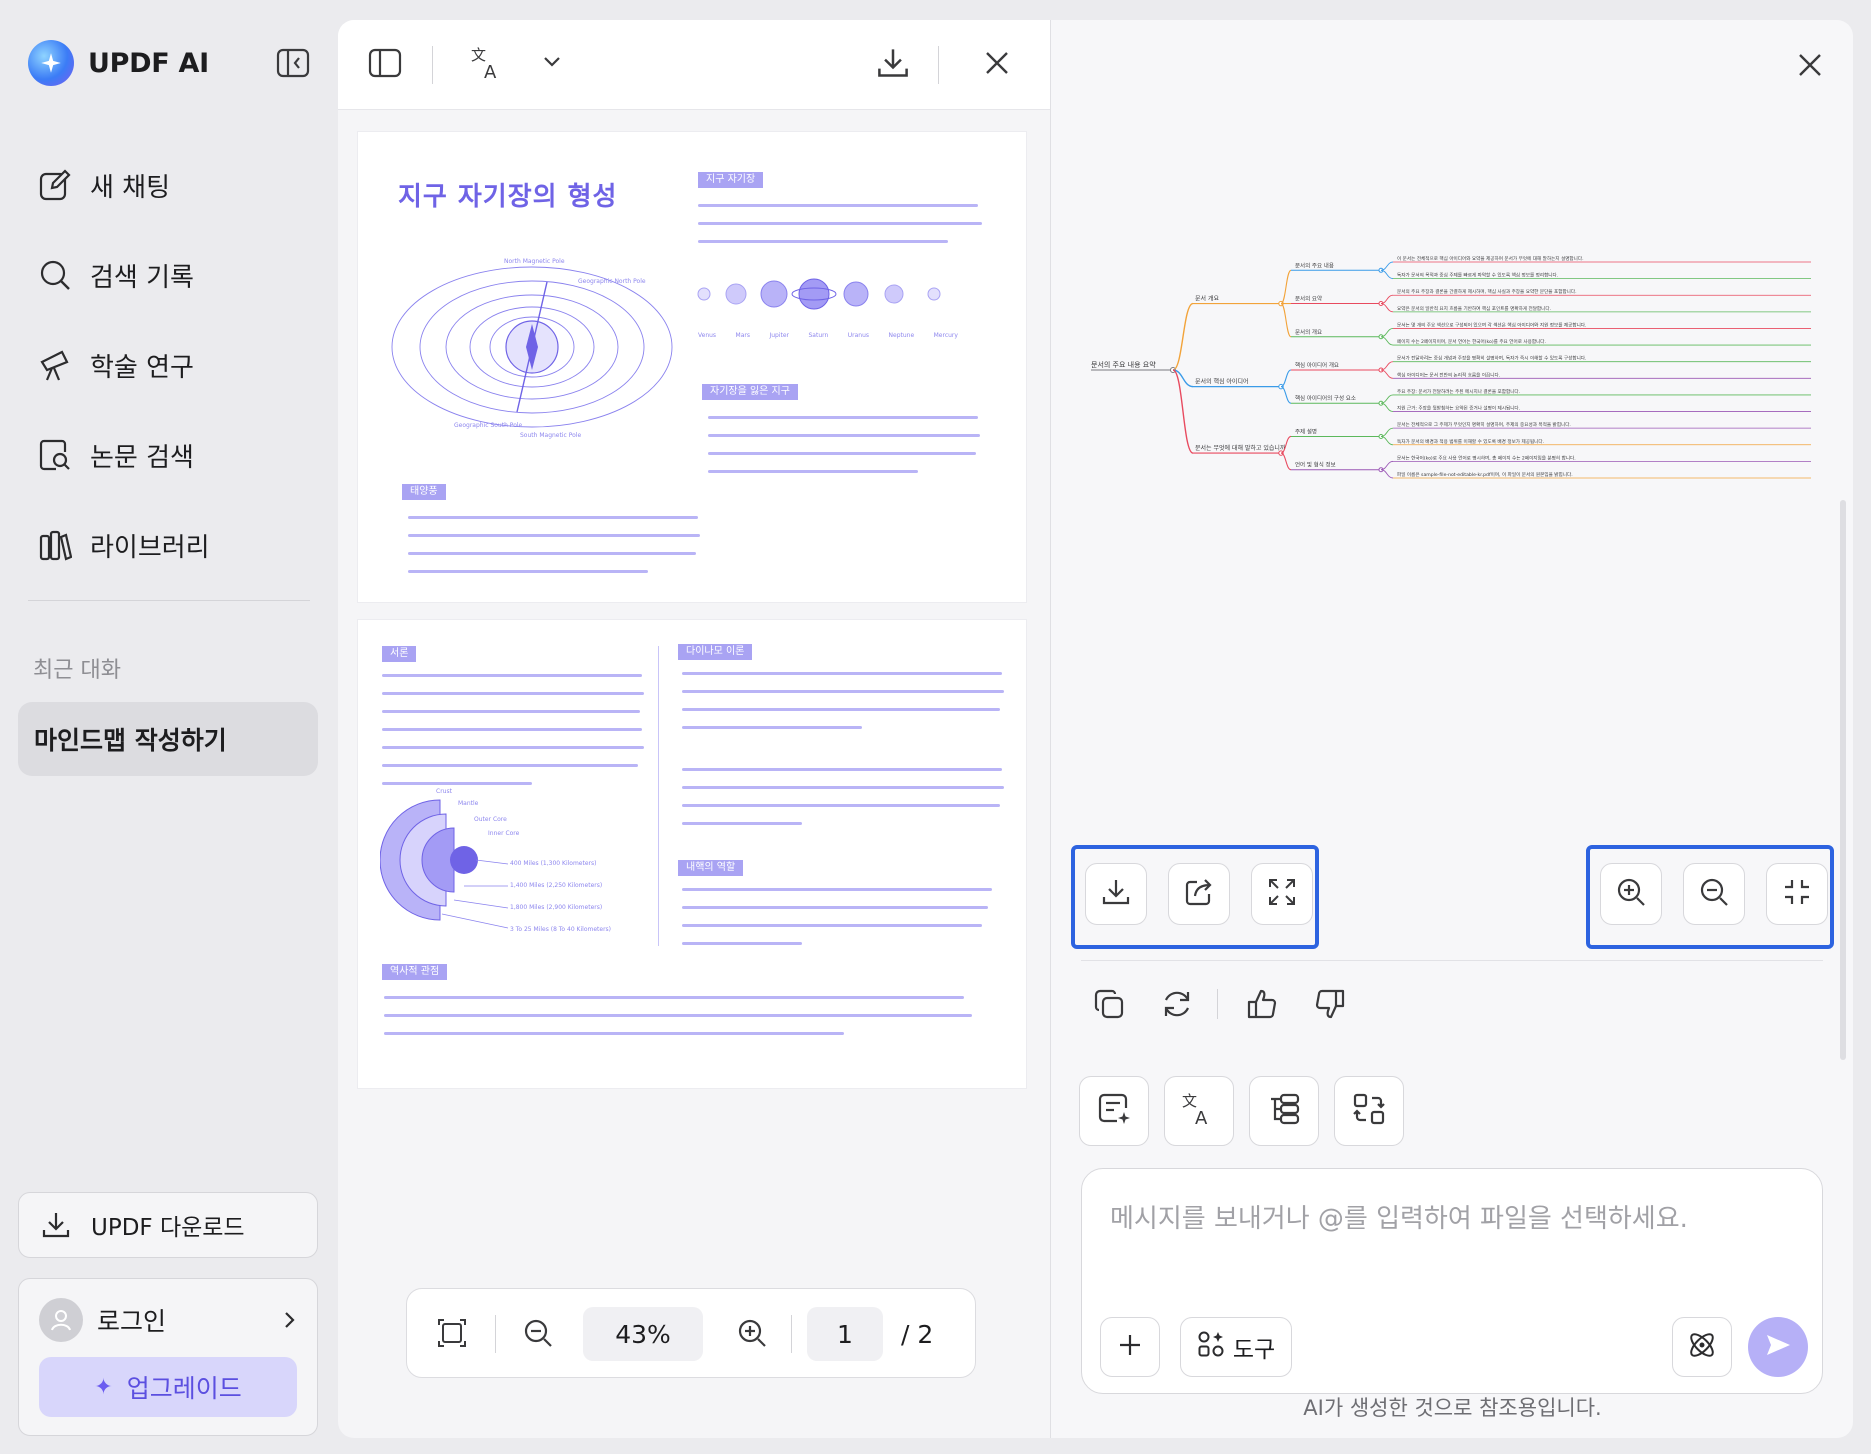  I want to click on figure-label: Mantle, so click(468, 803).